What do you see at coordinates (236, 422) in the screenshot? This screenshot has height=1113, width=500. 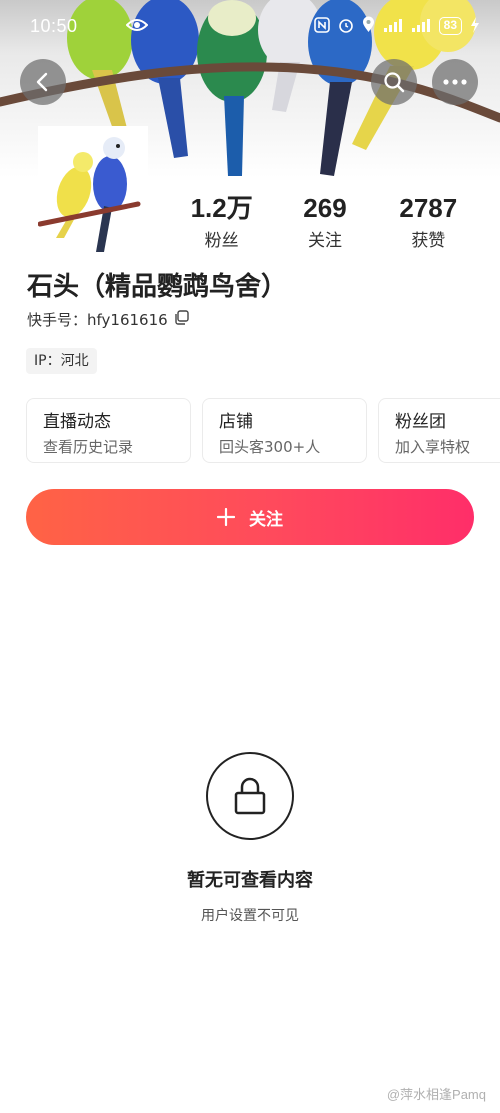 I see `card-title: 店铺` at bounding box center [236, 422].